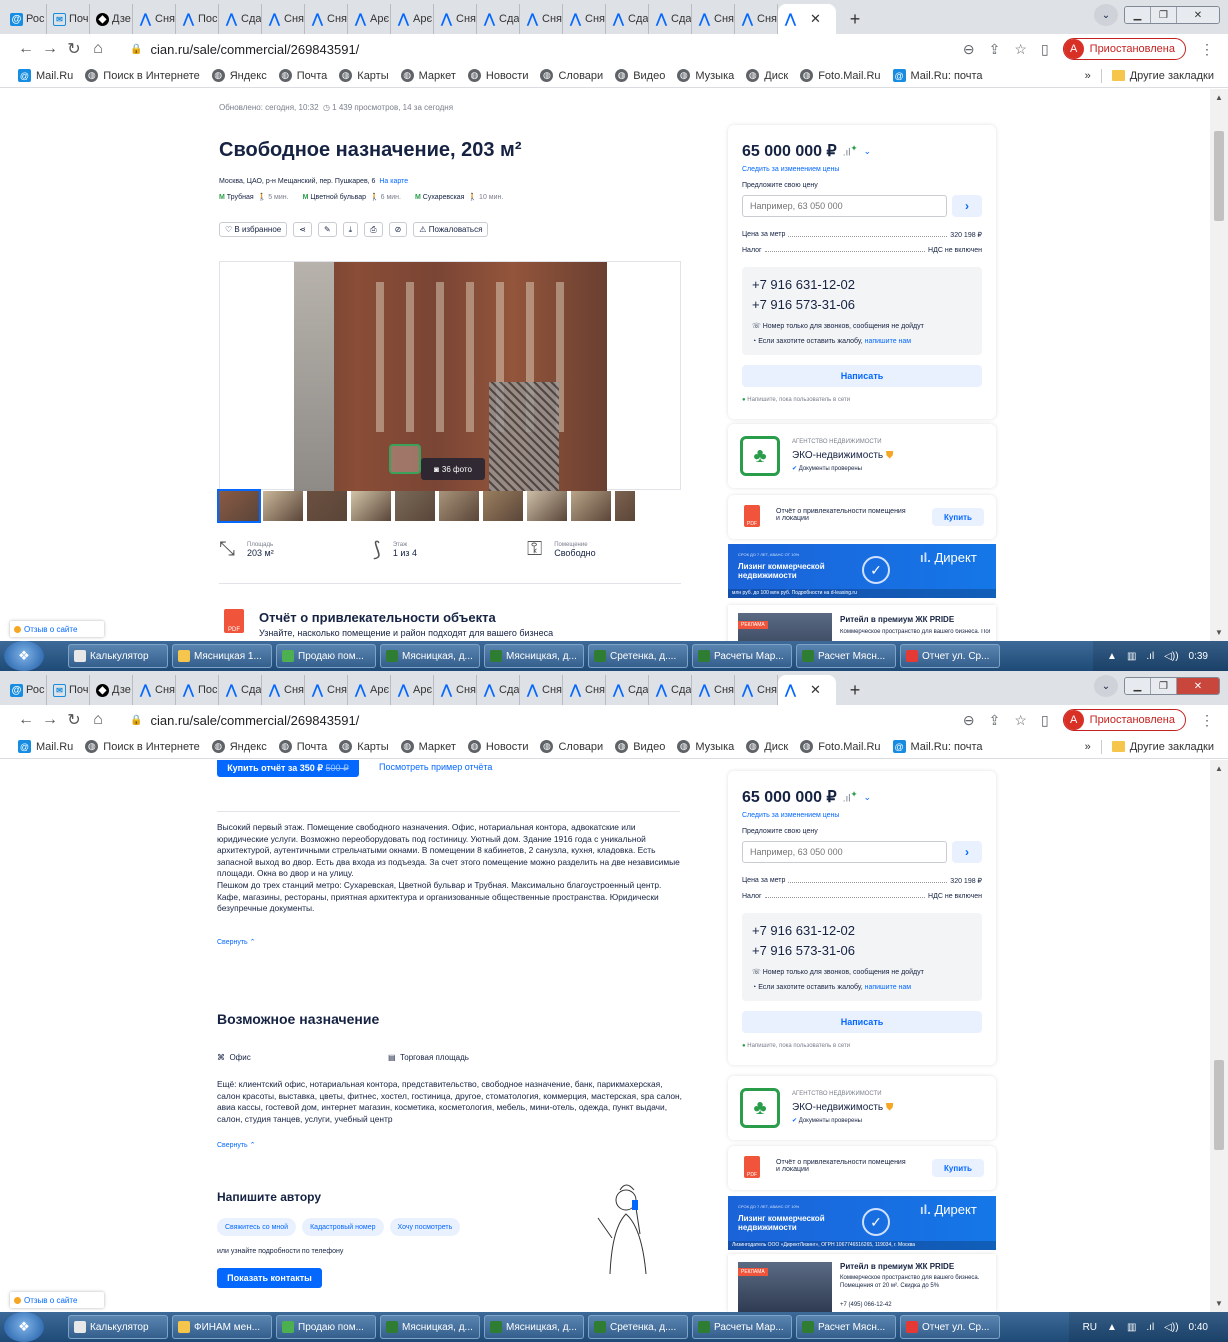 The width and height of the screenshot is (1228, 1342). I want to click on main-photo: ◙ 36 фото, so click(450, 376).